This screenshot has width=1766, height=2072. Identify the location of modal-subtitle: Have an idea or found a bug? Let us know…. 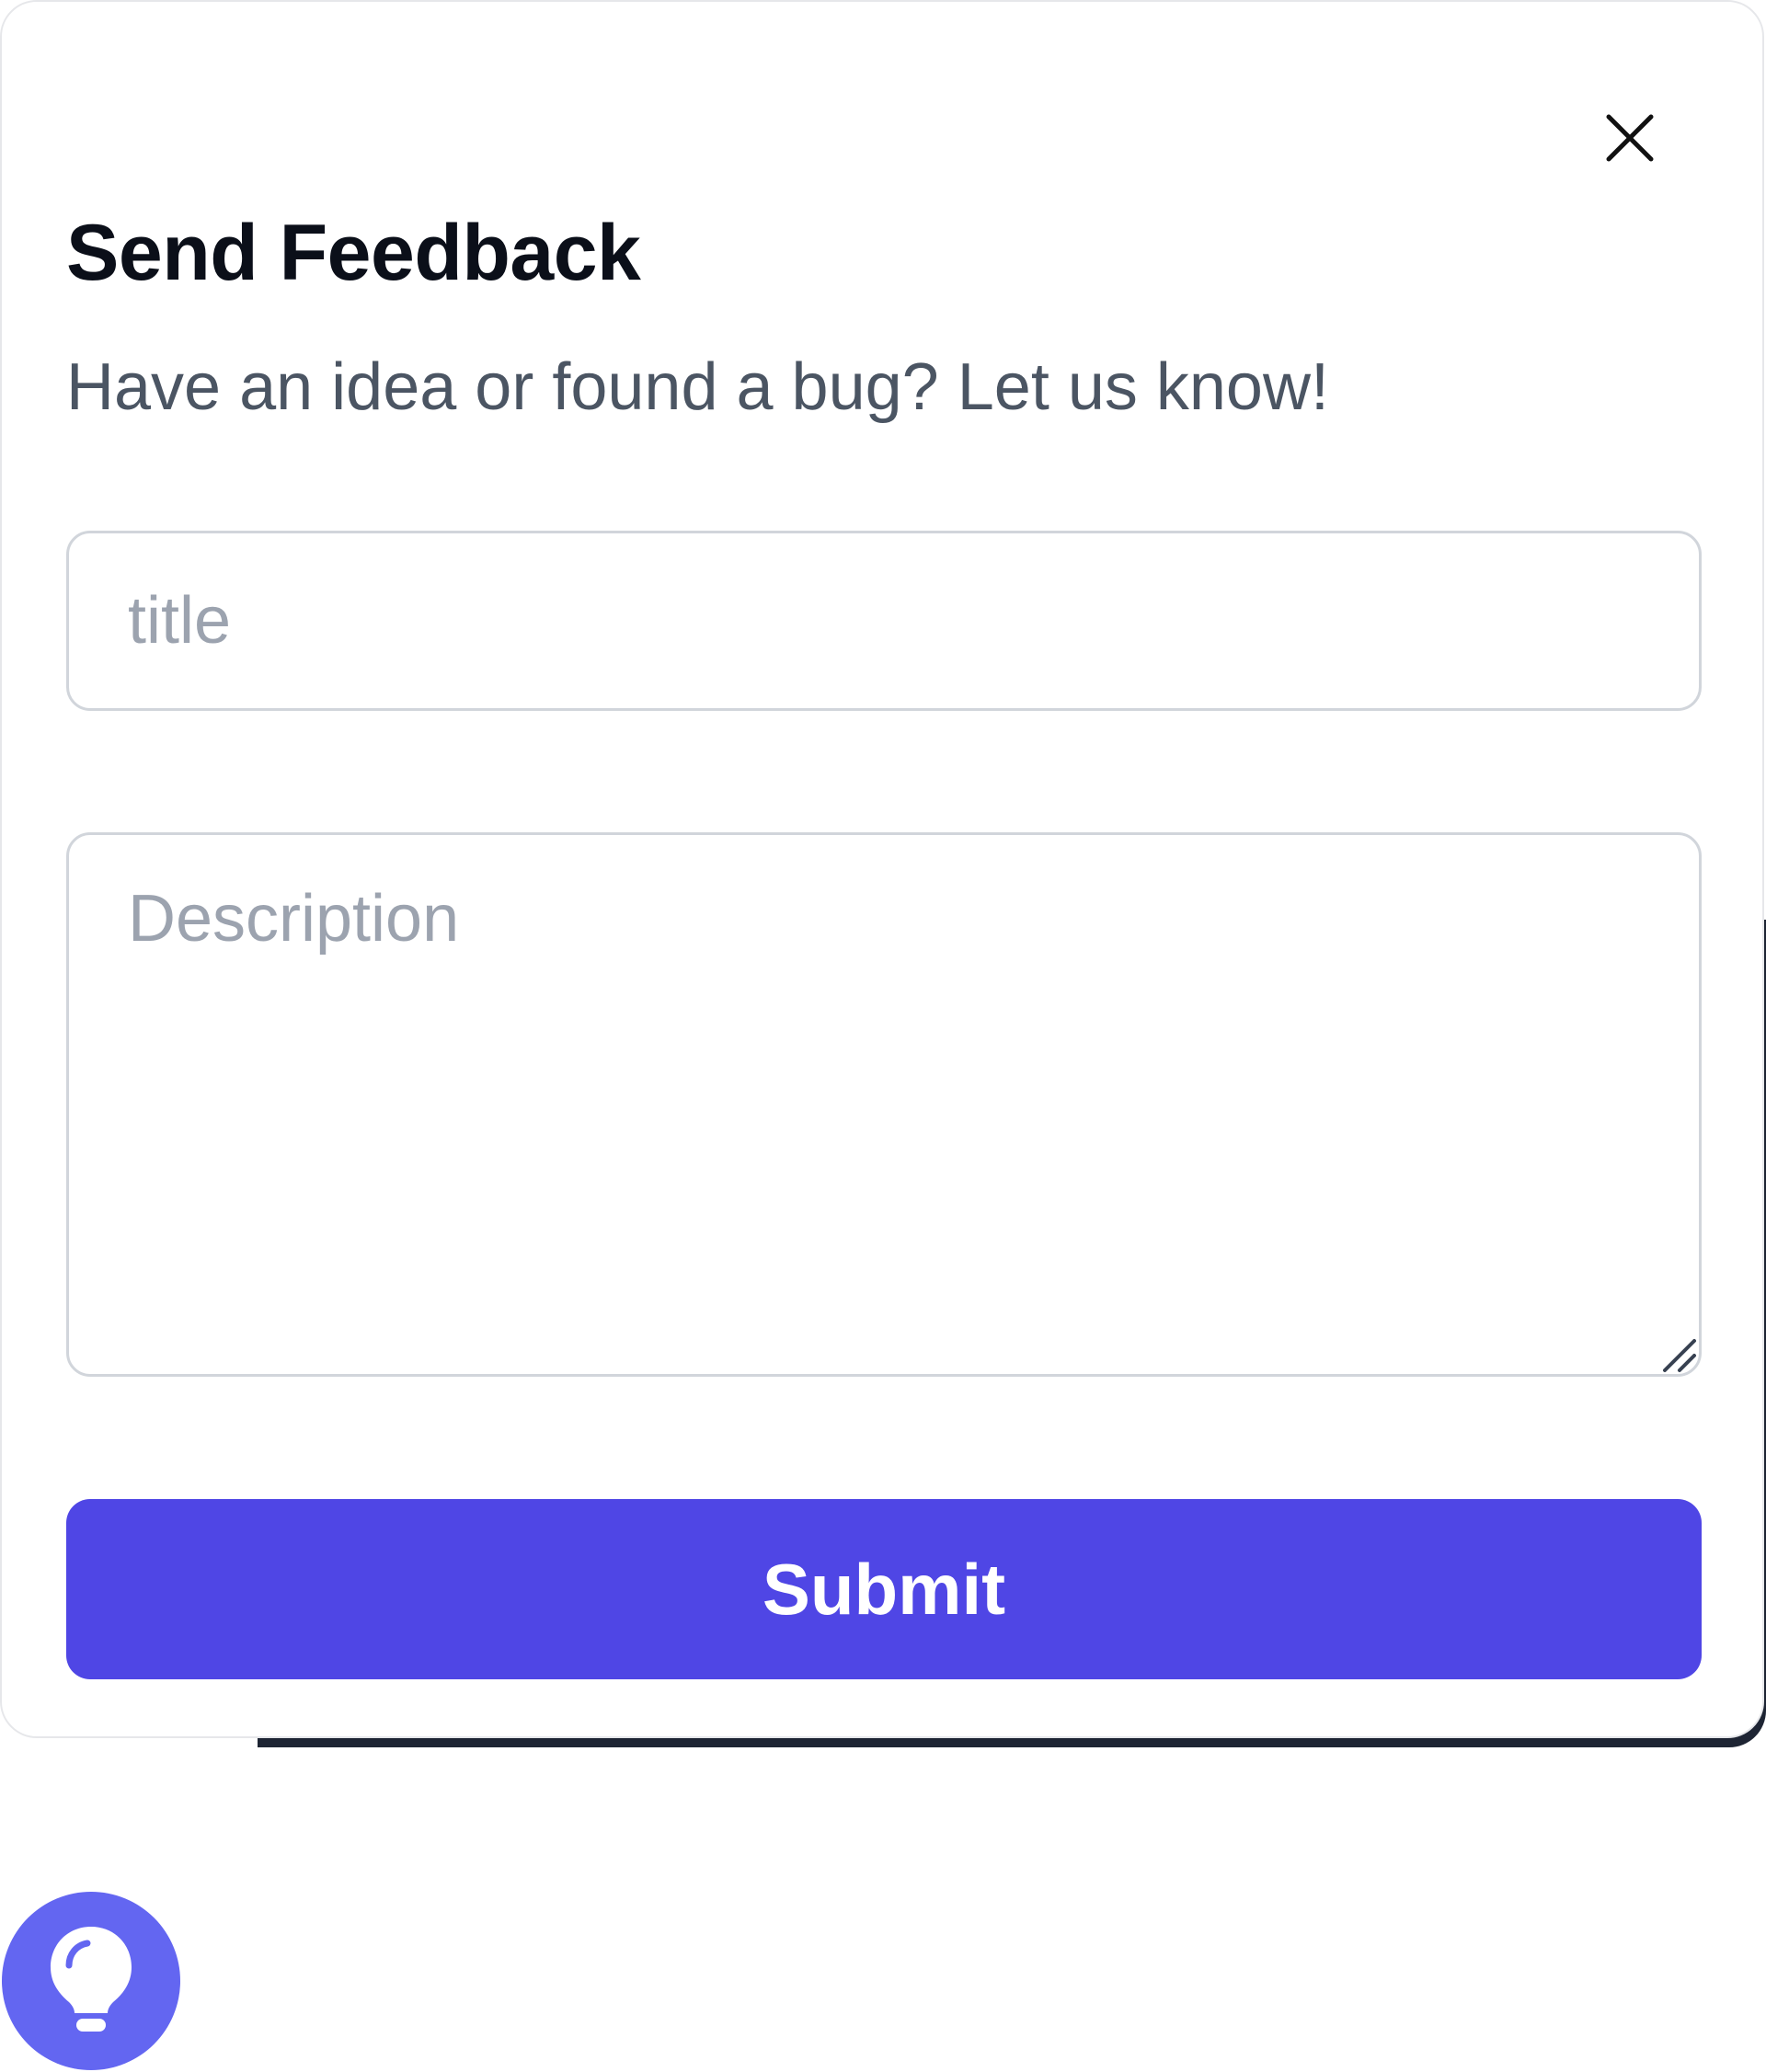
(697, 387).